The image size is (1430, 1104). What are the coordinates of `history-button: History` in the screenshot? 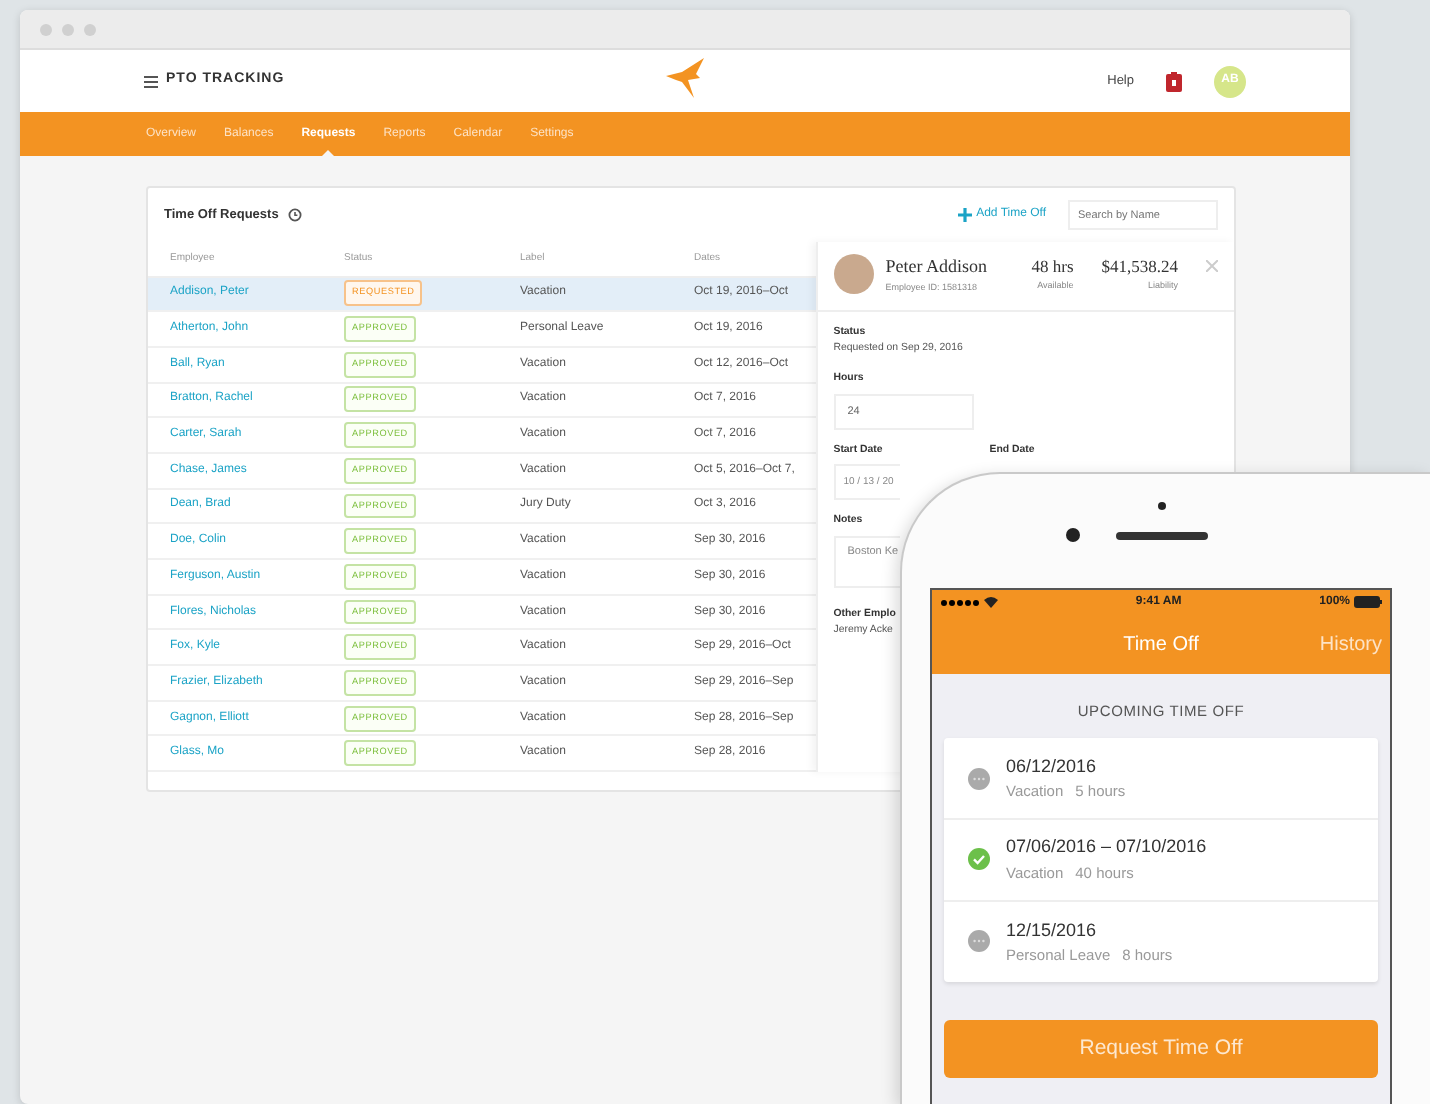 It's located at (1350, 644).